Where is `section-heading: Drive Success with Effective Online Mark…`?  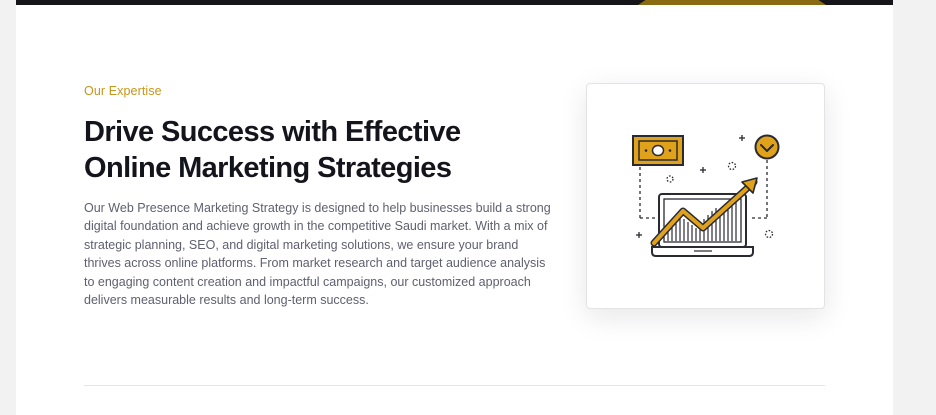 section-heading: Drive Success with Effective Online Mark… is located at coordinates (272, 150).